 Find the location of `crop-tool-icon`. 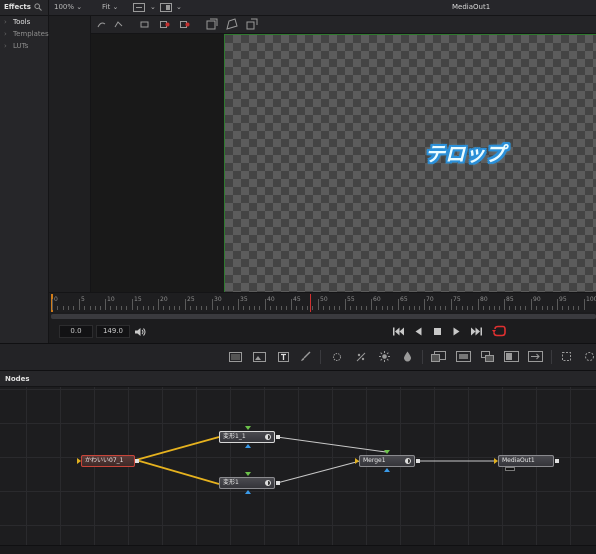

crop-tool-icon is located at coordinates (566, 356).